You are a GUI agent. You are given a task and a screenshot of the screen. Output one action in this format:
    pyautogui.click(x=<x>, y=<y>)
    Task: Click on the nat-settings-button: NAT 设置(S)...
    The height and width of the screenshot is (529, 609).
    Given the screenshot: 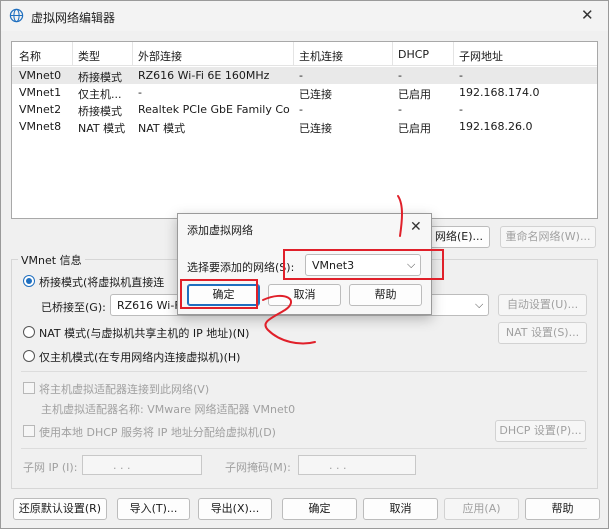 What is the action you would take?
    pyautogui.click(x=542, y=333)
    